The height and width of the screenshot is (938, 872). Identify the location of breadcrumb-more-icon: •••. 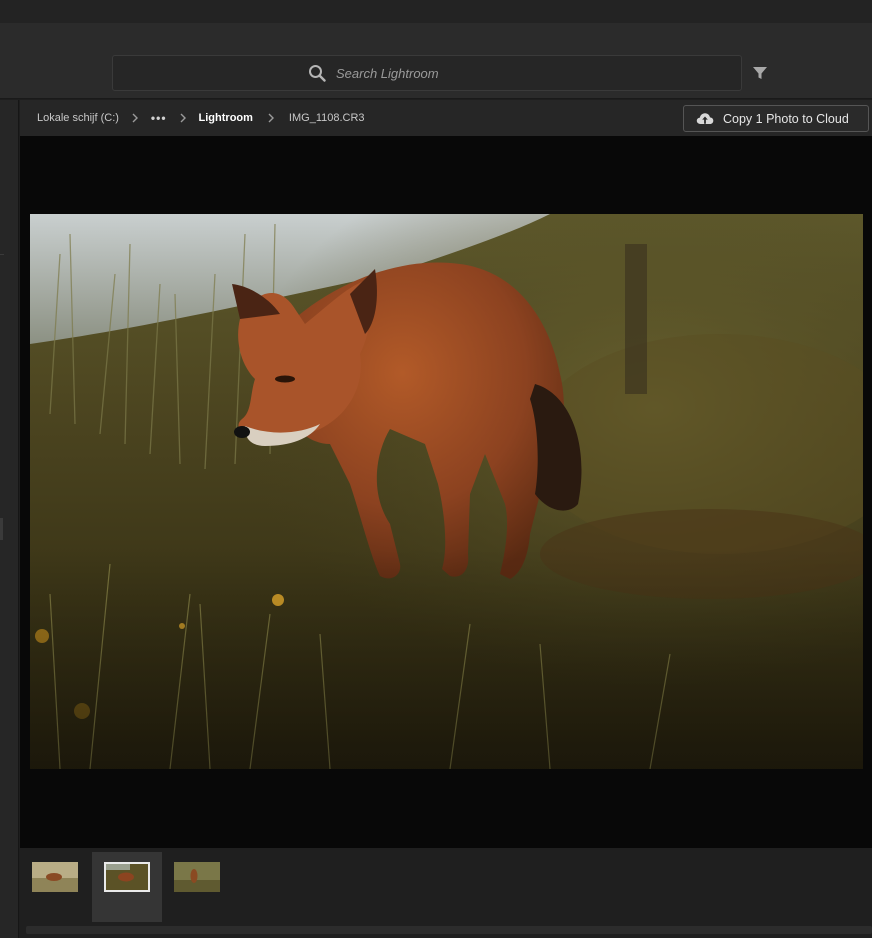
(159, 118).